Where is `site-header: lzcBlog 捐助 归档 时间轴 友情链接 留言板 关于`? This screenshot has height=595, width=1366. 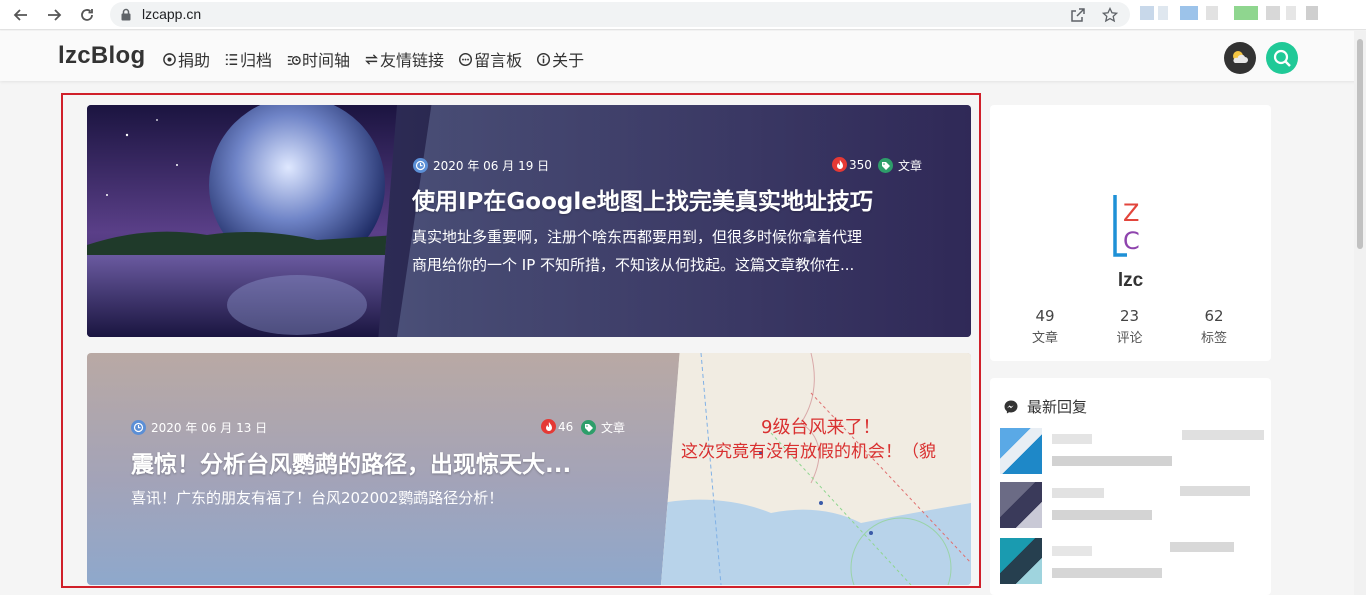
site-header: lzcBlog 捐助 归档 时间轴 友情链接 留言板 关于 is located at coordinates (683, 56).